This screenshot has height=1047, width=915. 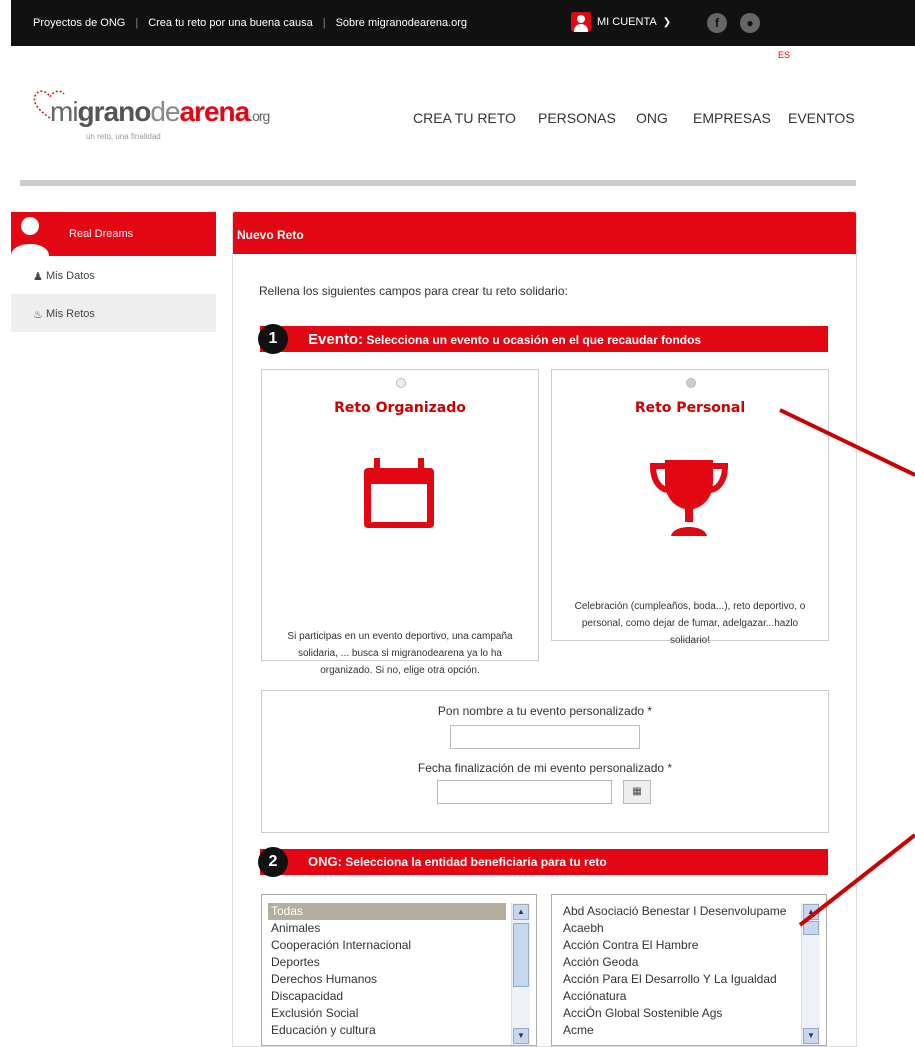 I want to click on sidebar-item-mis-retos: ♨ Mis Retos, so click(x=113, y=313).